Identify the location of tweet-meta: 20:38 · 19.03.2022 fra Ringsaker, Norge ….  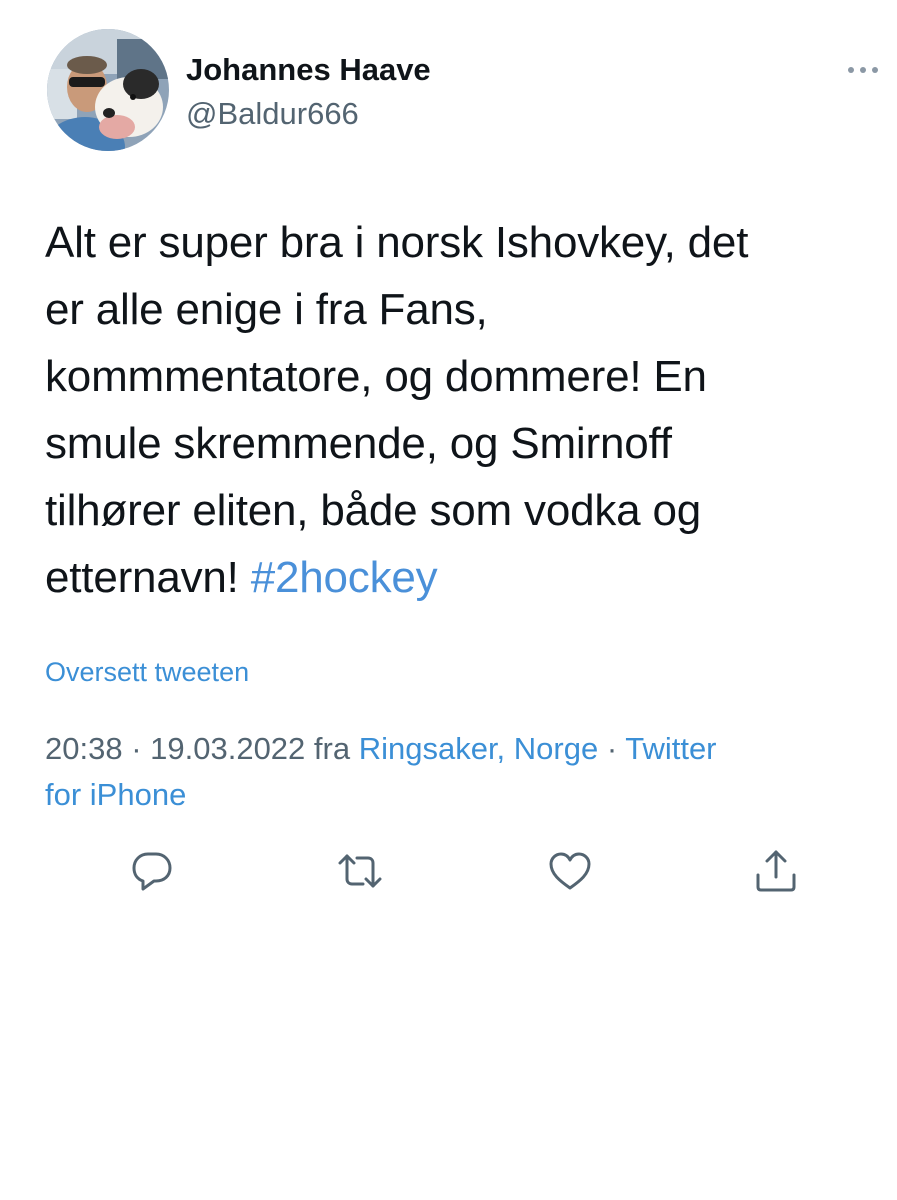
(455, 772).